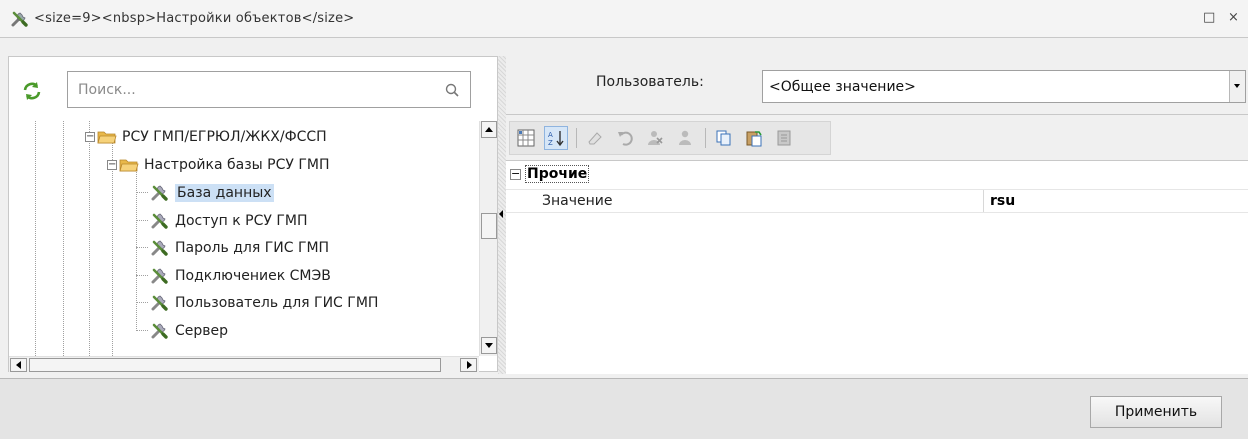 This screenshot has height=439, width=1248. What do you see at coordinates (224, 137) in the screenshot?
I see `tree-item-label: РСУ ГМП/ЕГРЮЛ/ЖКХ/ФССП` at bounding box center [224, 137].